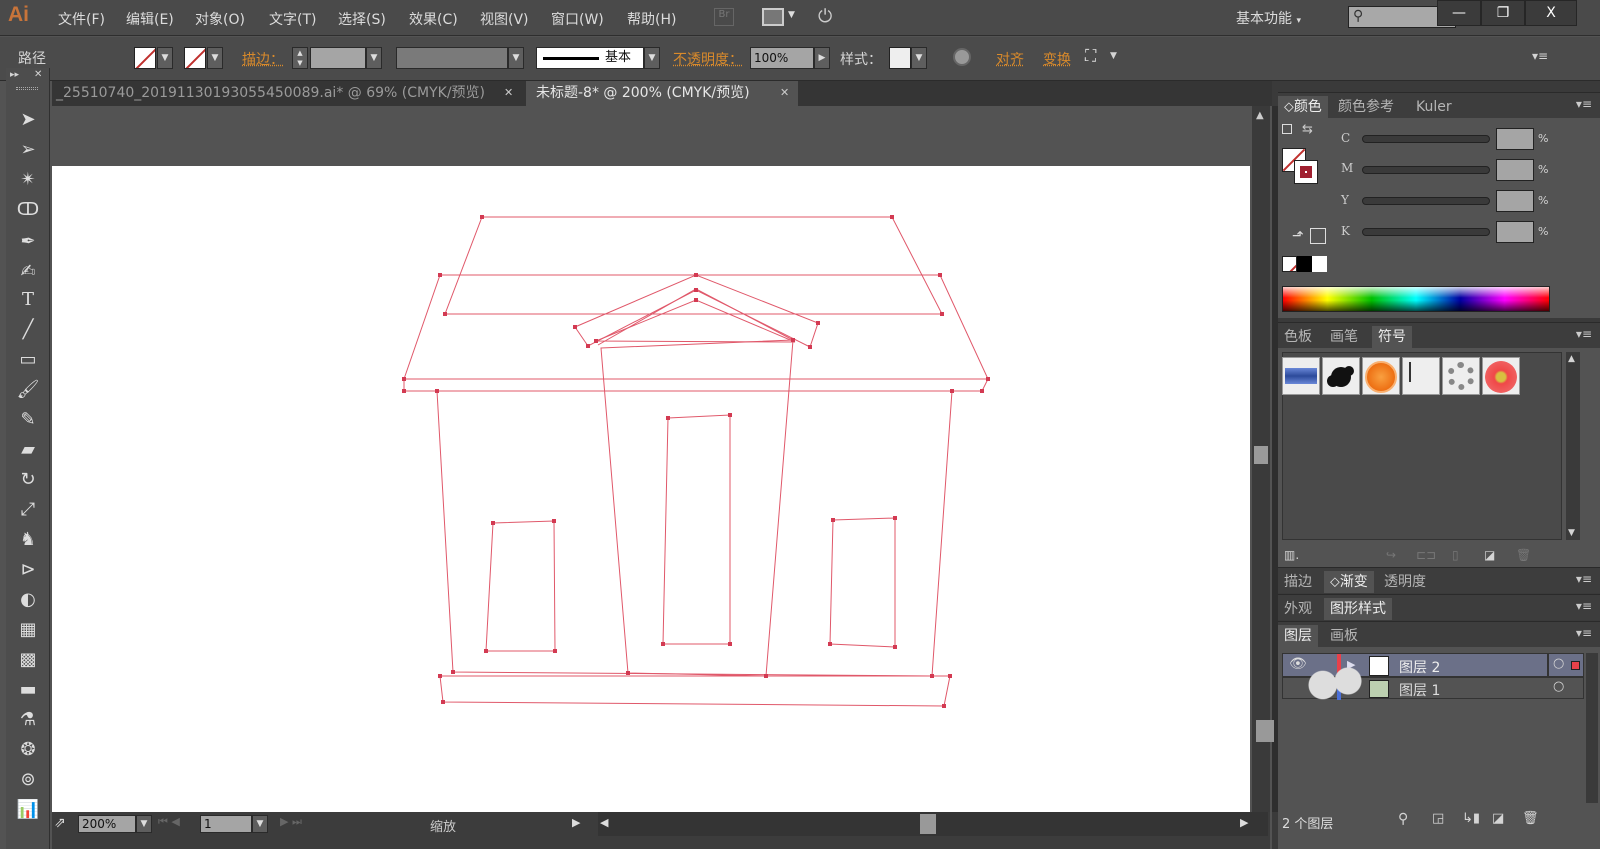 Image resolution: width=1600 pixels, height=849 pixels. I want to click on gradient-tool-icon: ▬, so click(28, 690).